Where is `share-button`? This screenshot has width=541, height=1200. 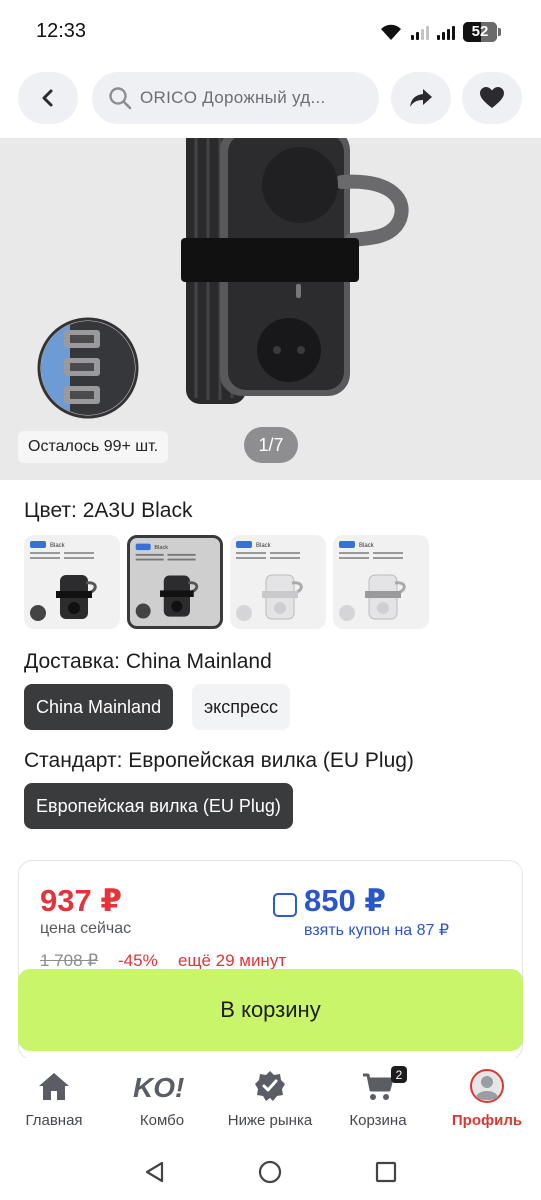
share-button is located at coordinates (421, 98).